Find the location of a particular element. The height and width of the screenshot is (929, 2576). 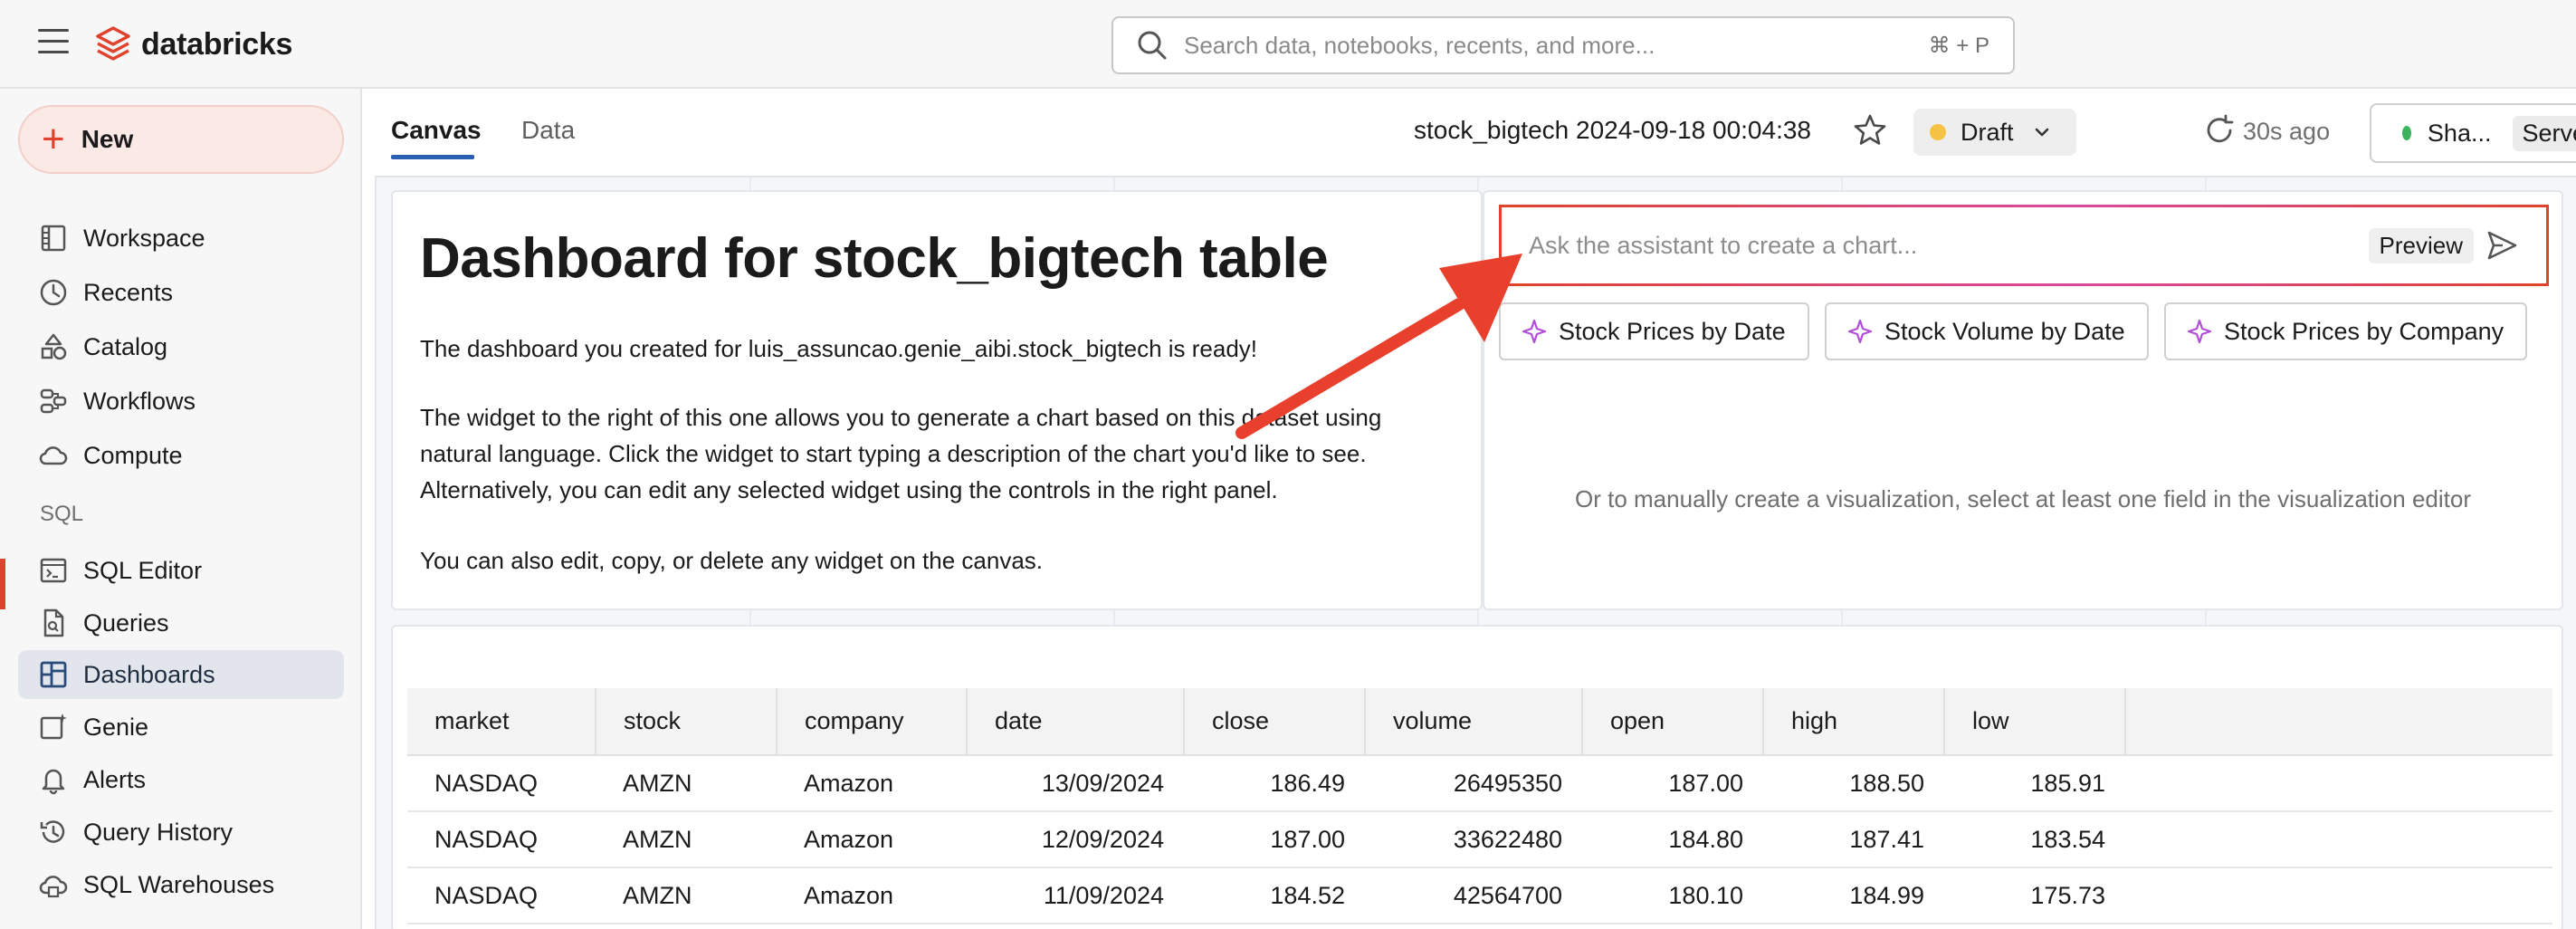

sidebar-item-query-history: Query History is located at coordinates (181, 832).